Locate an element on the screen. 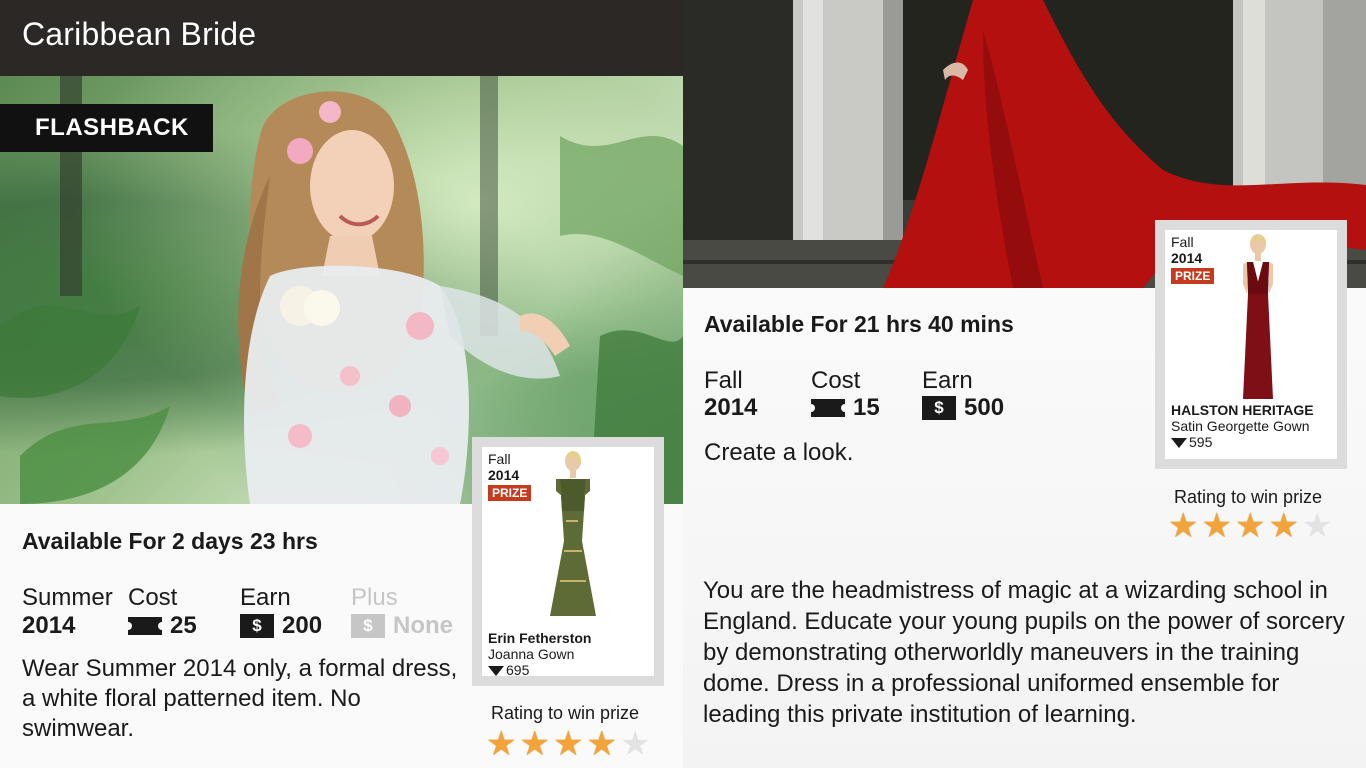 The image size is (1366, 768). prize-item-name: Satin Georgette Gown is located at coordinates (1240, 426).